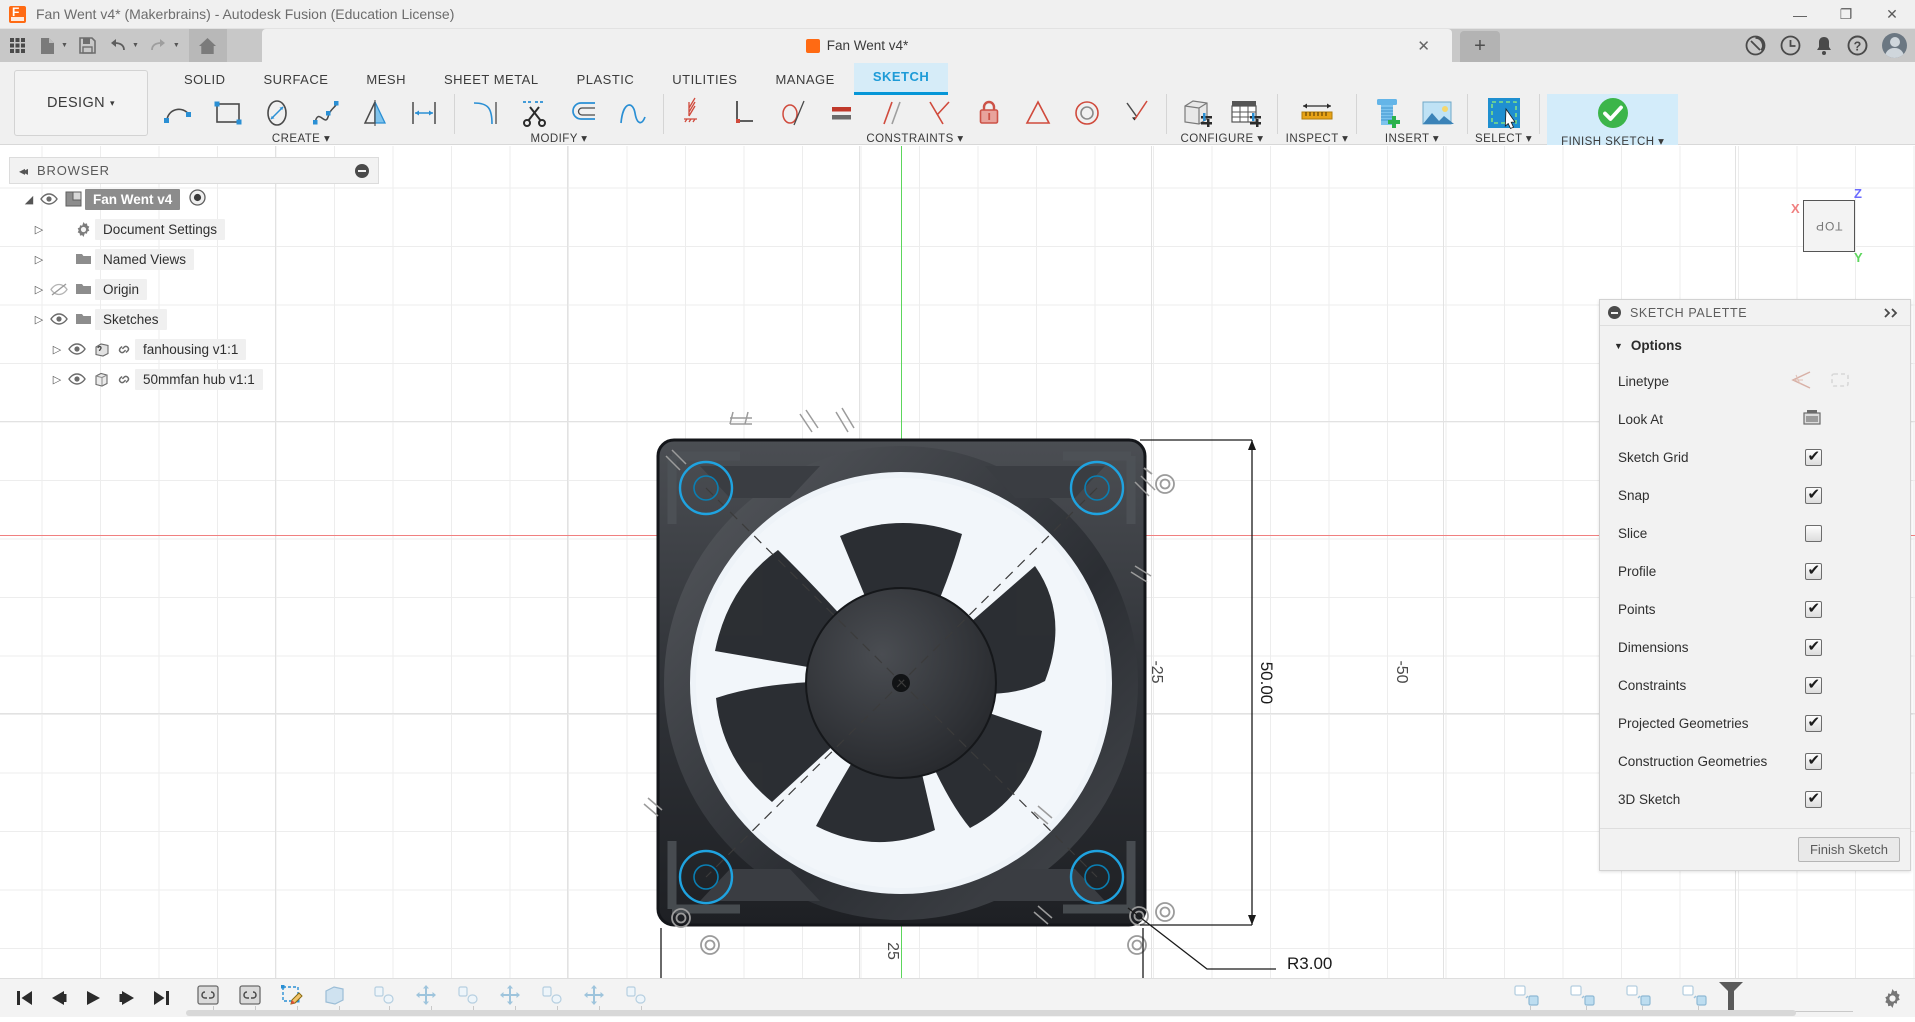  Describe the element at coordinates (386, 80) in the screenshot. I see `tab-mesh: MESH` at that location.